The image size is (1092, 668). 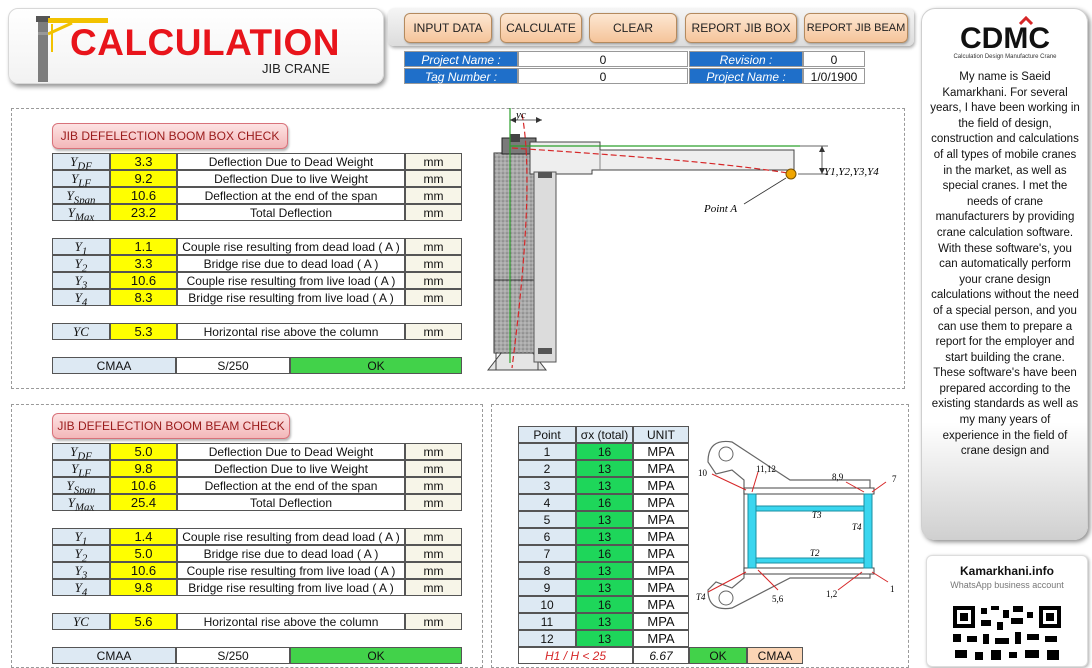 I want to click on tag-number-label: Tag Number :, so click(x=461, y=76).